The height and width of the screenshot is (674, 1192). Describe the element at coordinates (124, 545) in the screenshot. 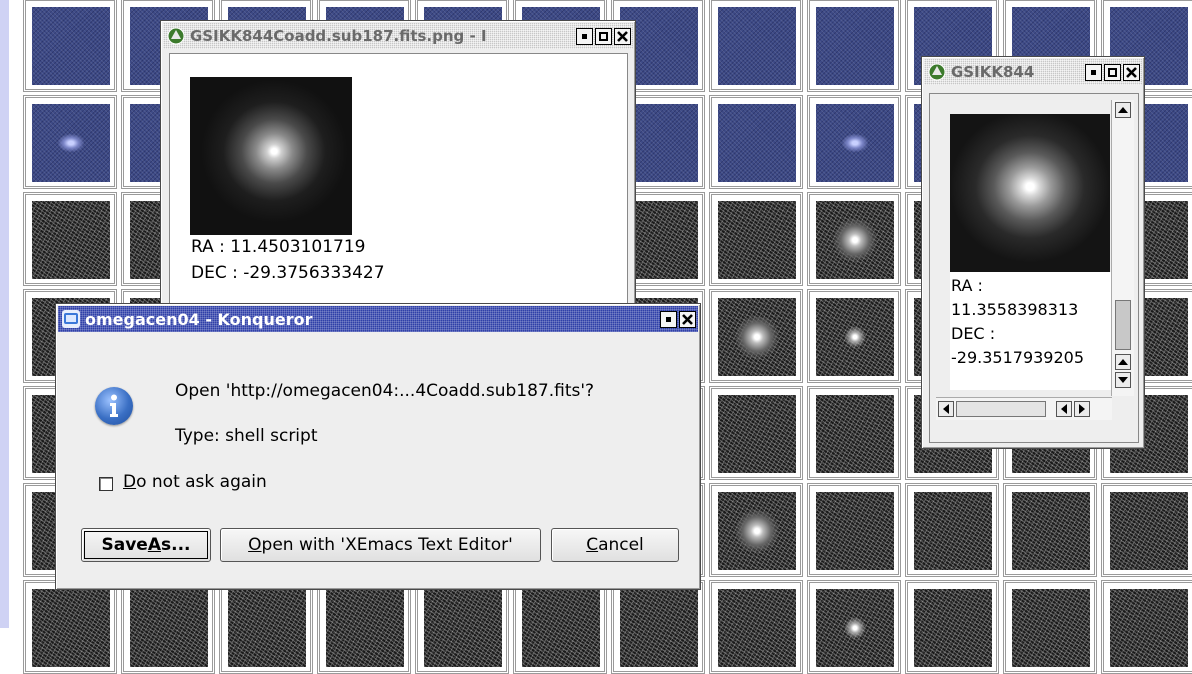

I see `save-as-text-a: Save` at that location.